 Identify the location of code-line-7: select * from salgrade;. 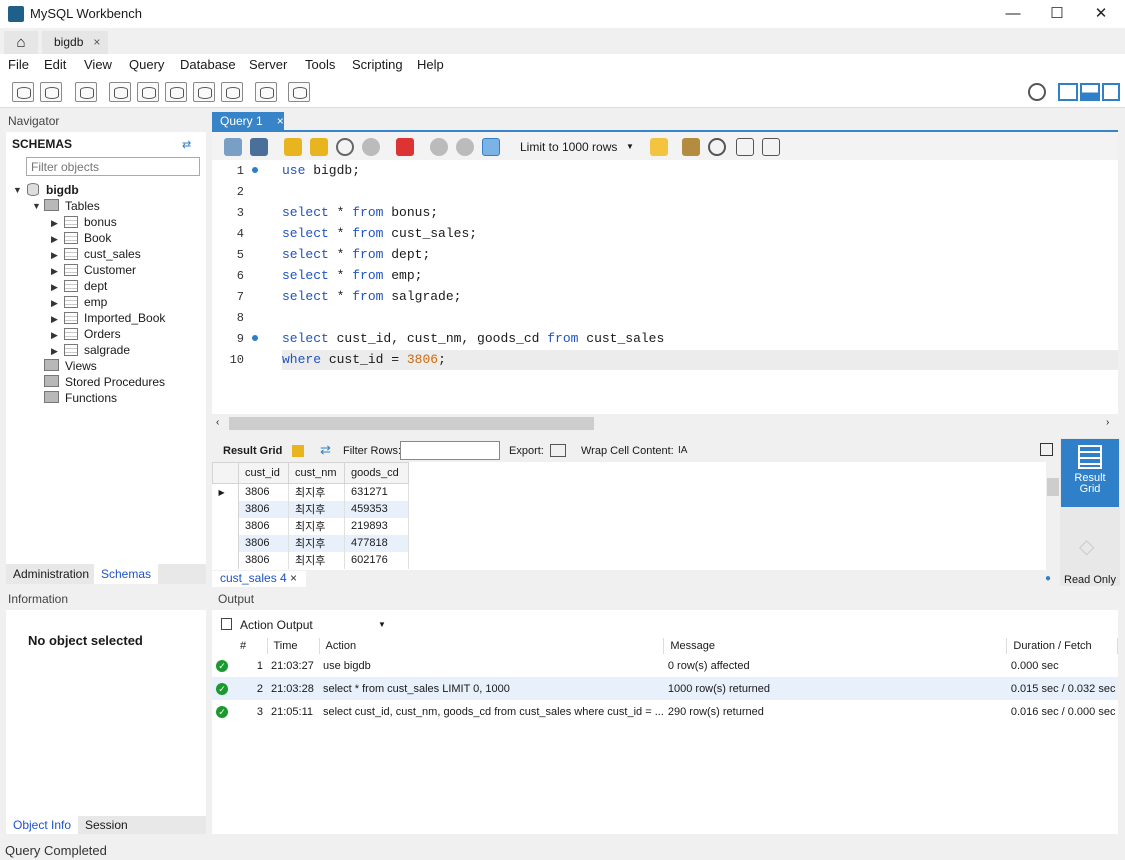
(371, 296).